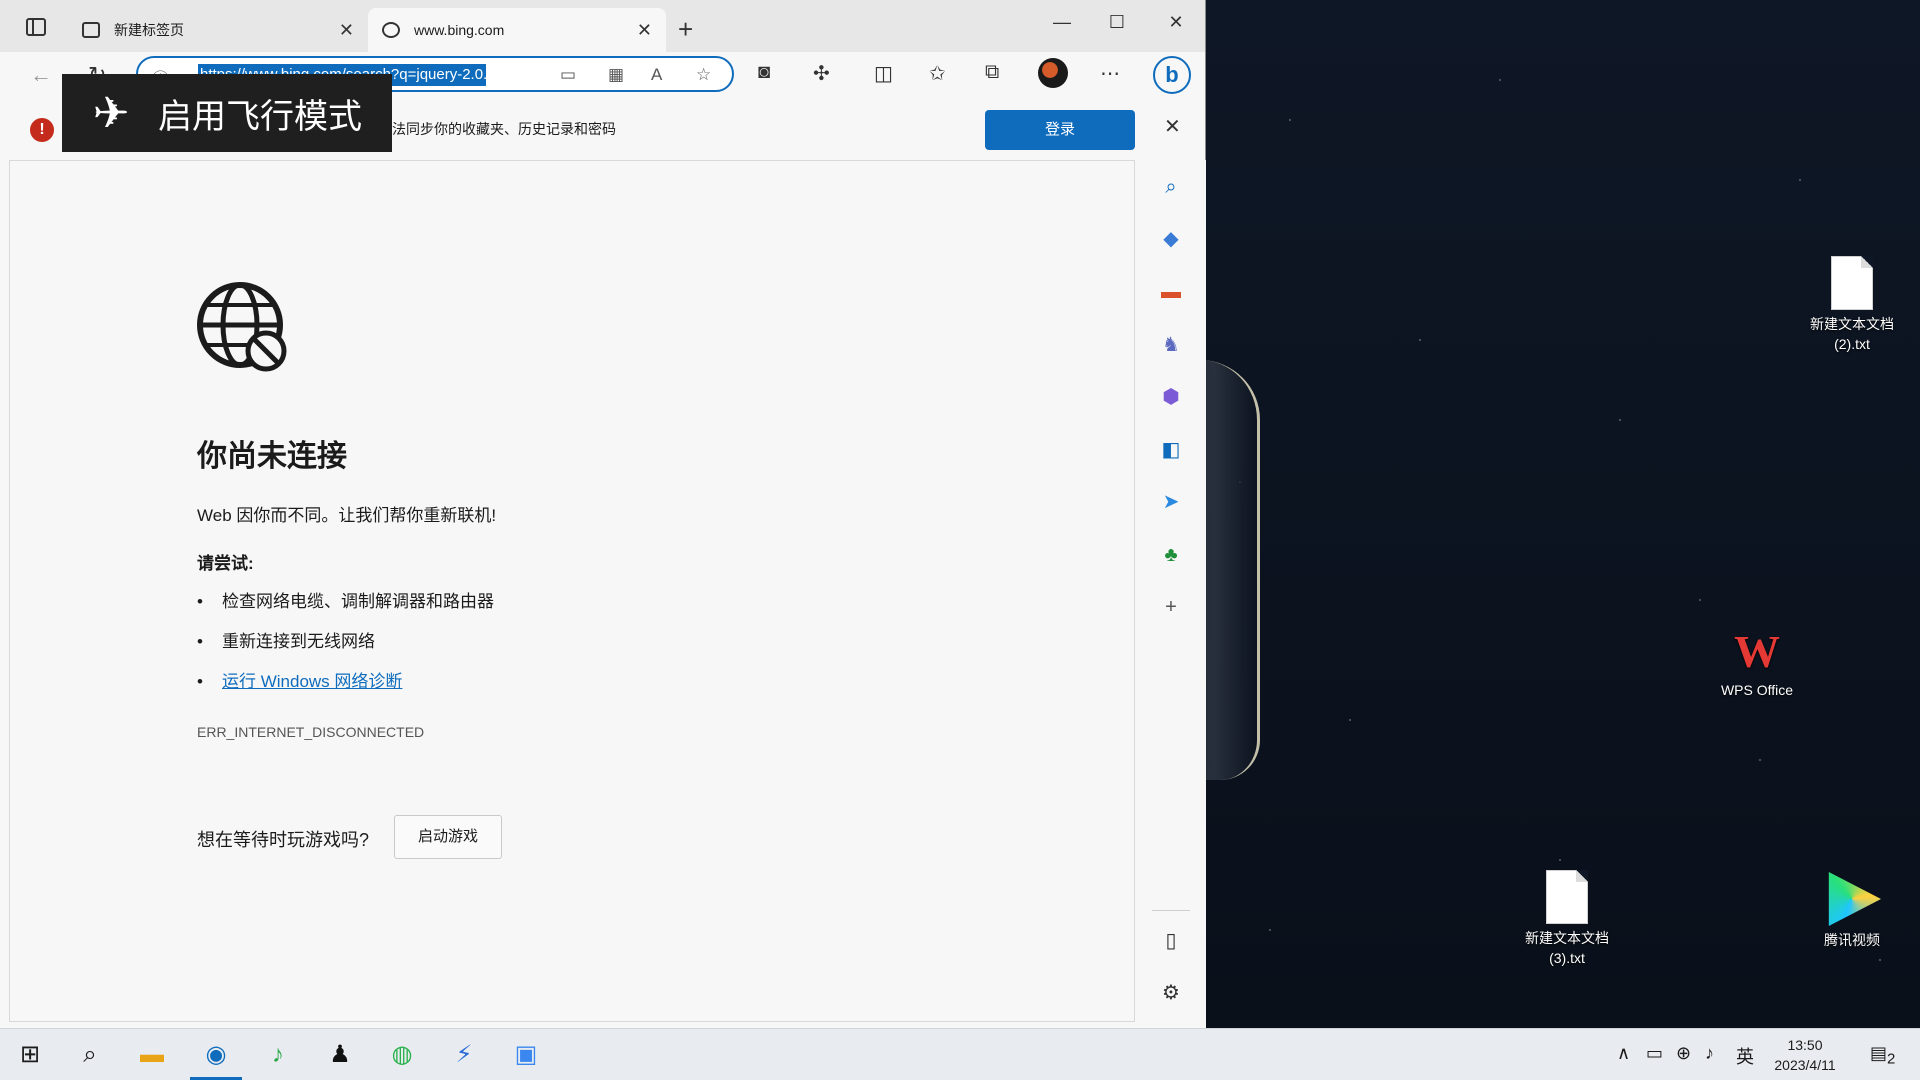 The width and height of the screenshot is (1920, 1080). Describe the element at coordinates (1891, 1059) in the screenshot. I see `notification-count: 2` at that location.